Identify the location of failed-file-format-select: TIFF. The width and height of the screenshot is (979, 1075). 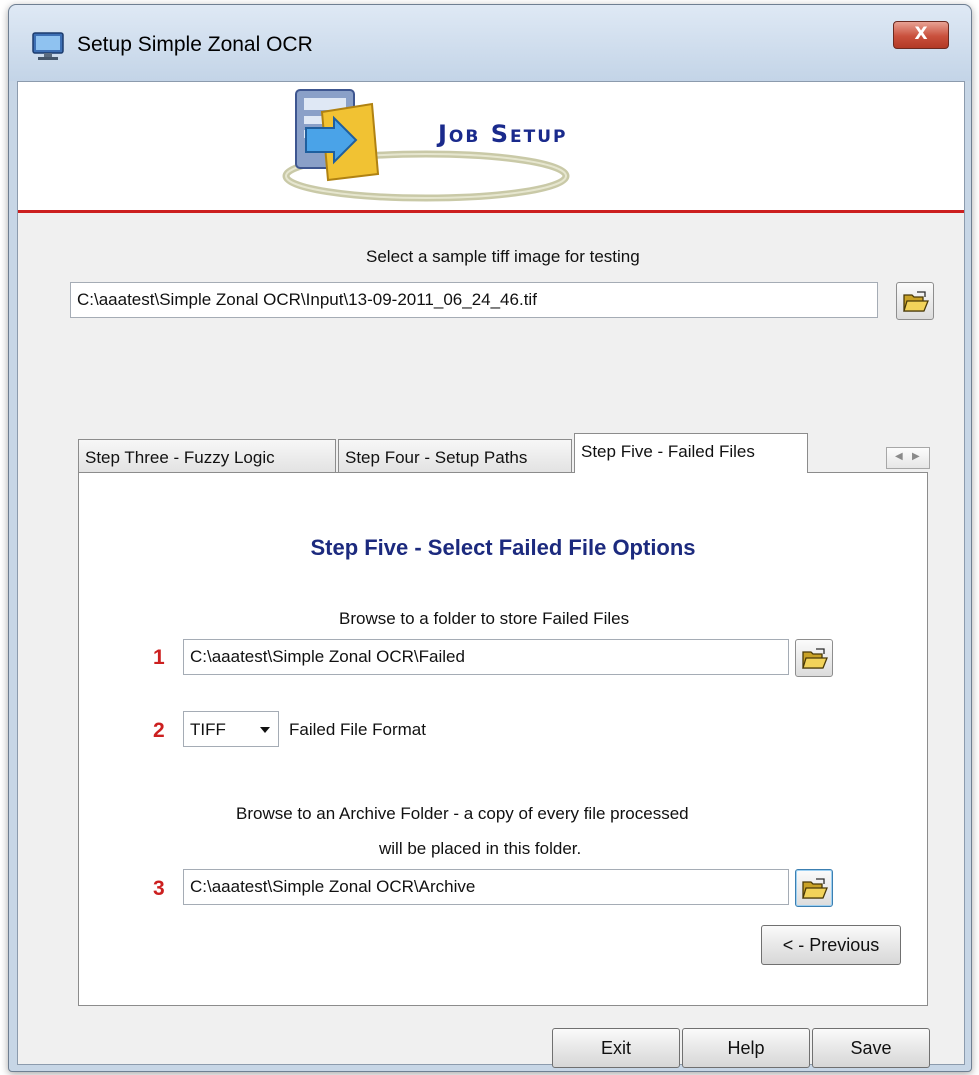
(231, 729).